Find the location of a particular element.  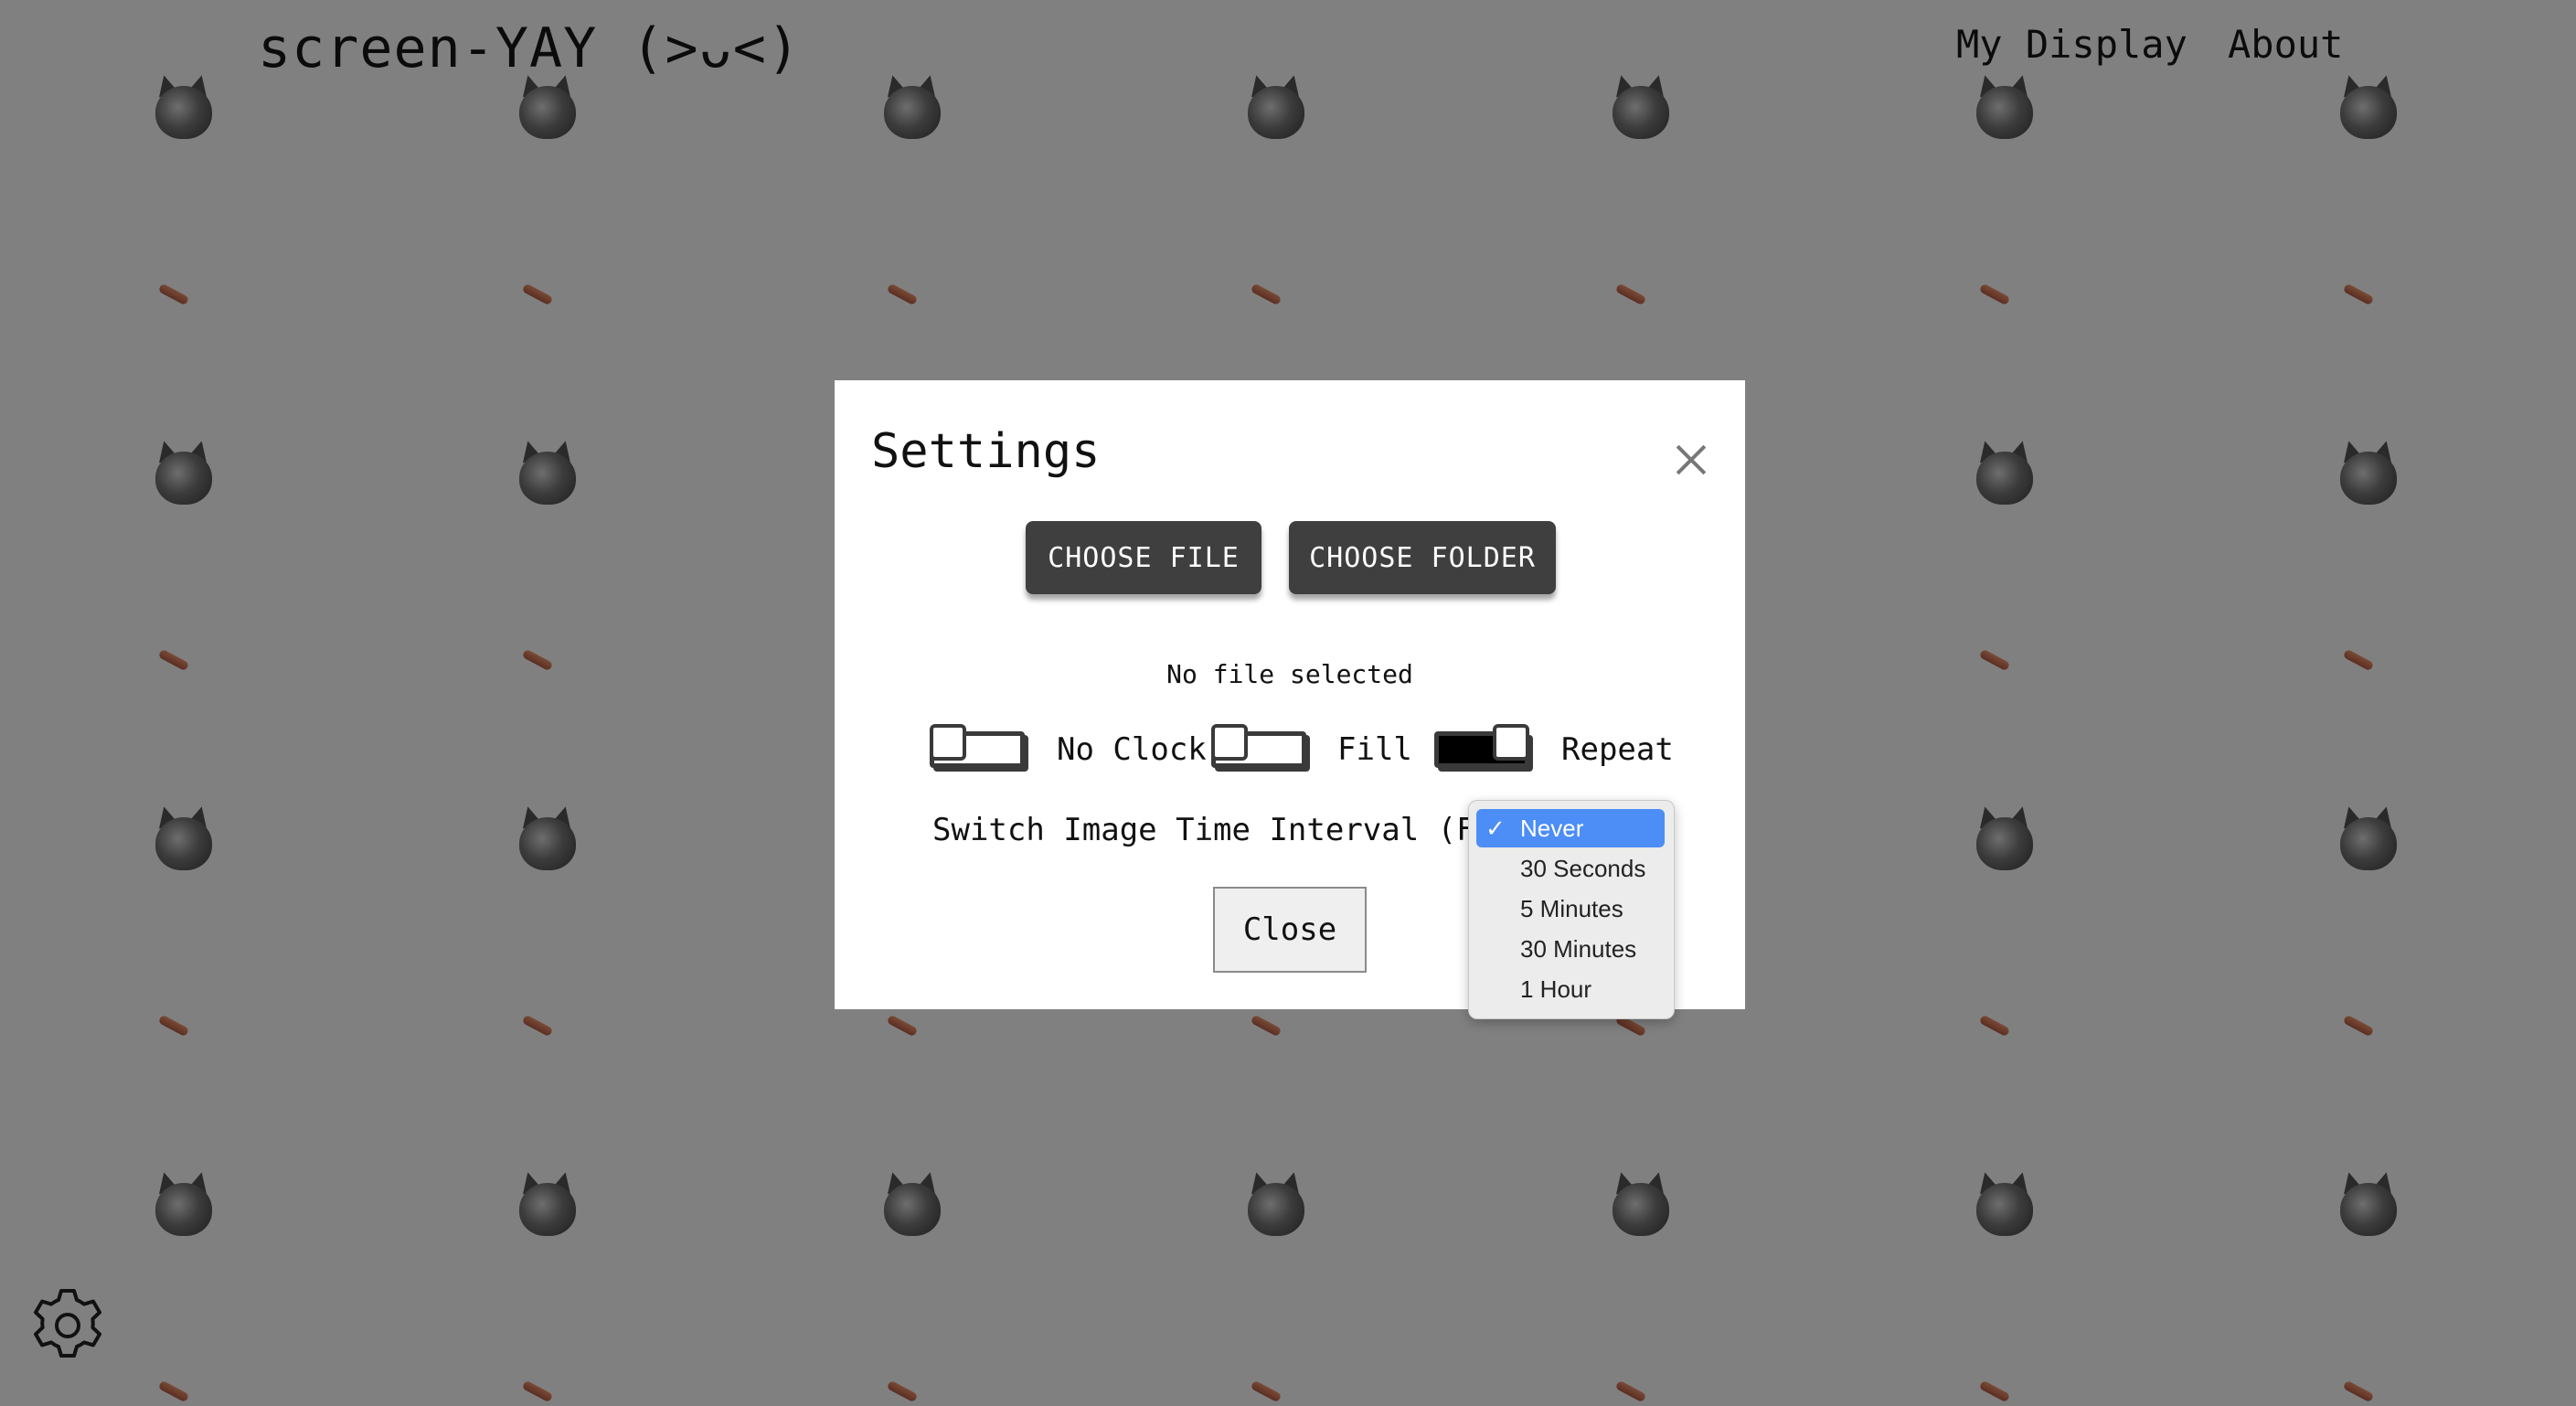

option-label: 5 Minutes is located at coordinates (1572, 908).